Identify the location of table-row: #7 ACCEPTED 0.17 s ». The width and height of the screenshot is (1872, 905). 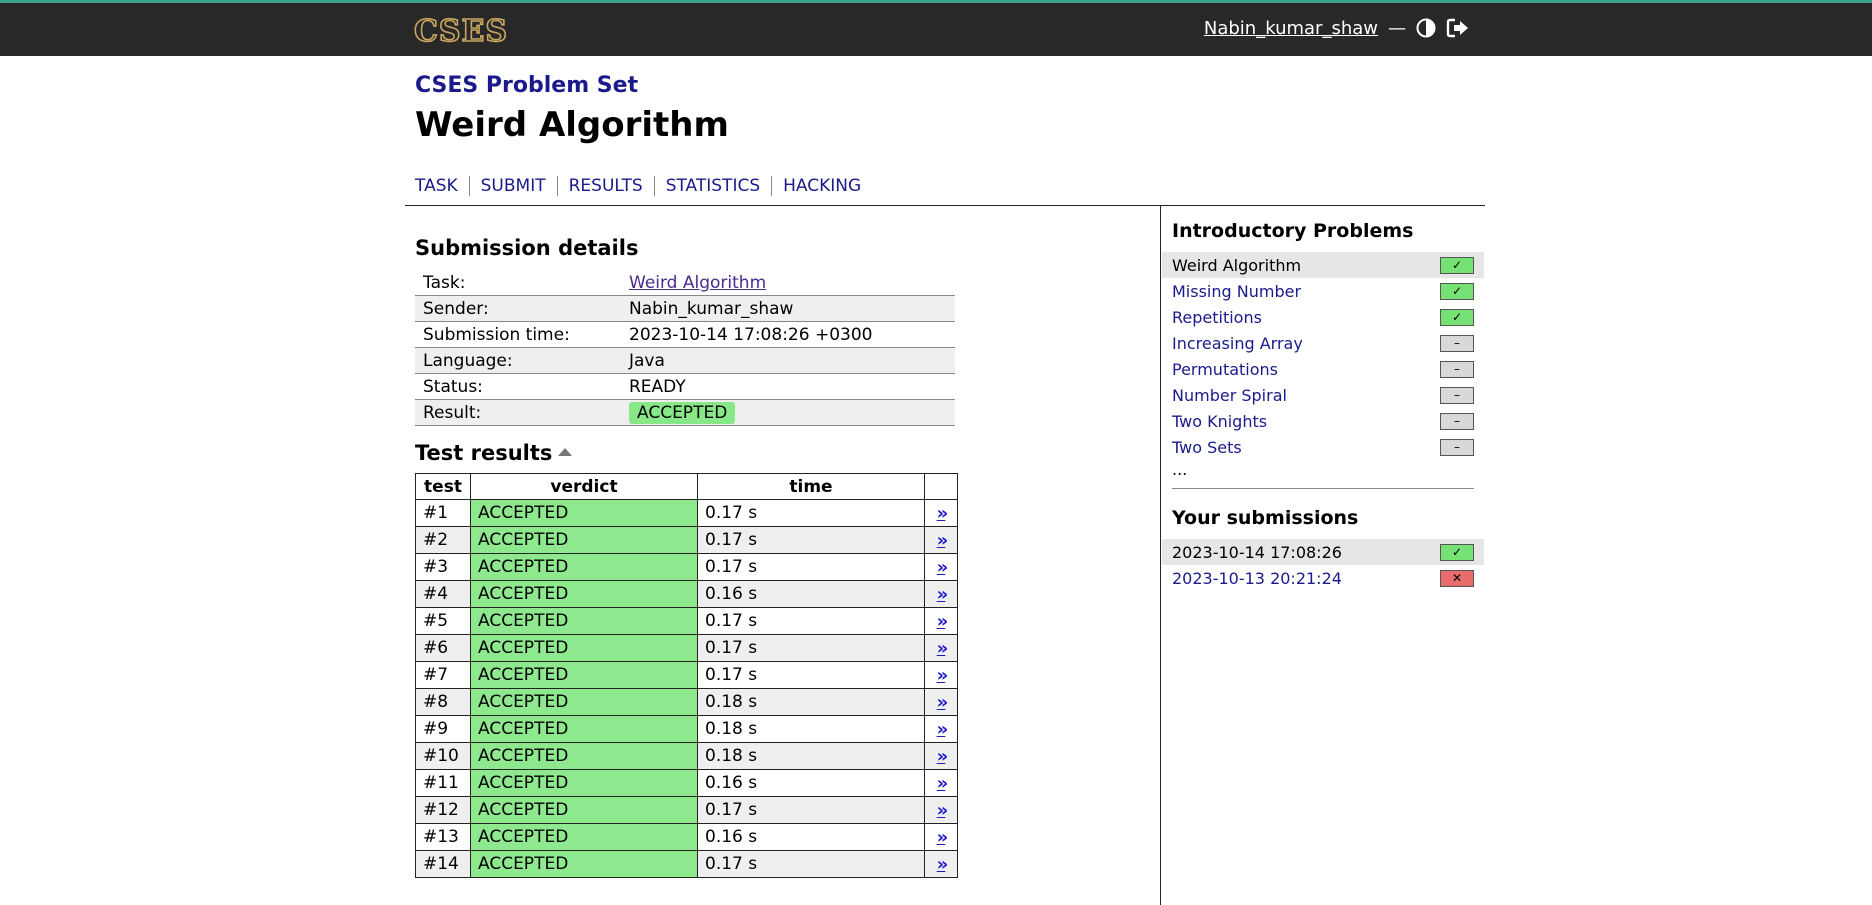
(686, 675).